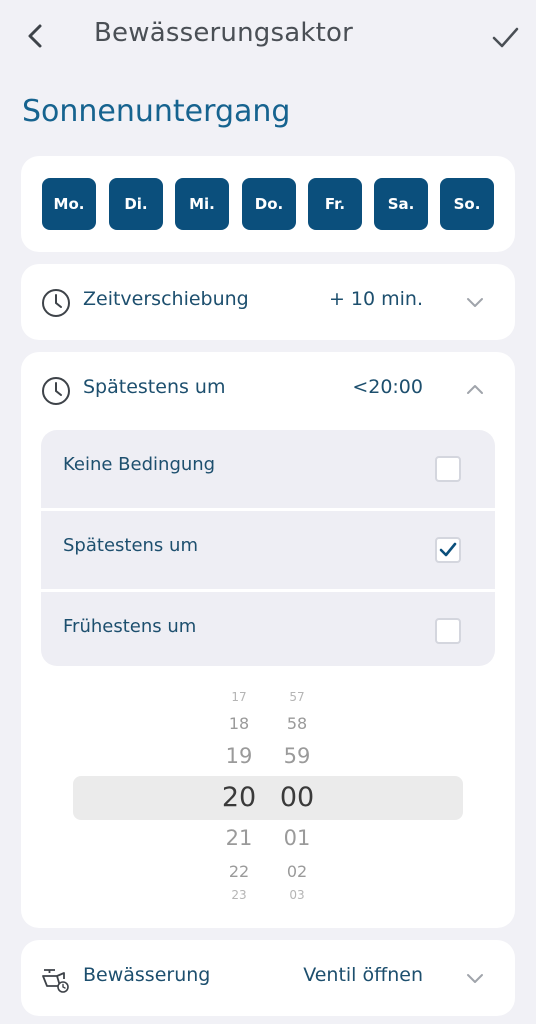 This screenshot has height=1024, width=536. What do you see at coordinates (223, 33) in the screenshot?
I see `page-title: Bewässerungsaktor` at bounding box center [223, 33].